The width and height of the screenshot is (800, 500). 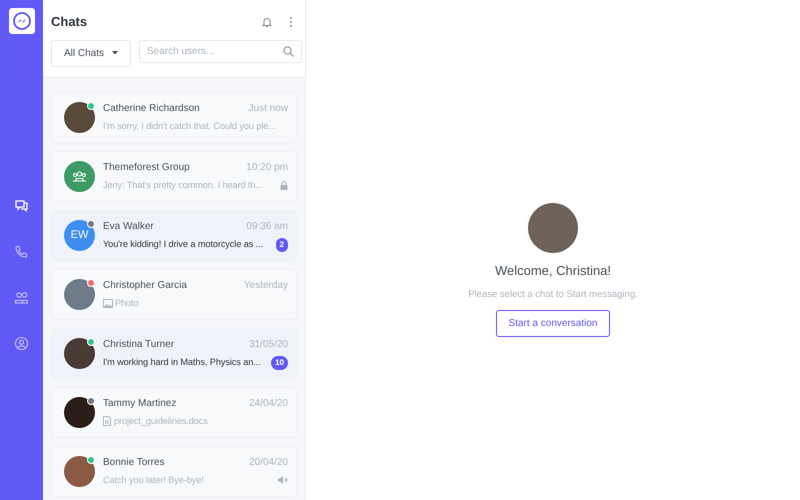 I want to click on unread-count-badge: 10, so click(x=279, y=363).